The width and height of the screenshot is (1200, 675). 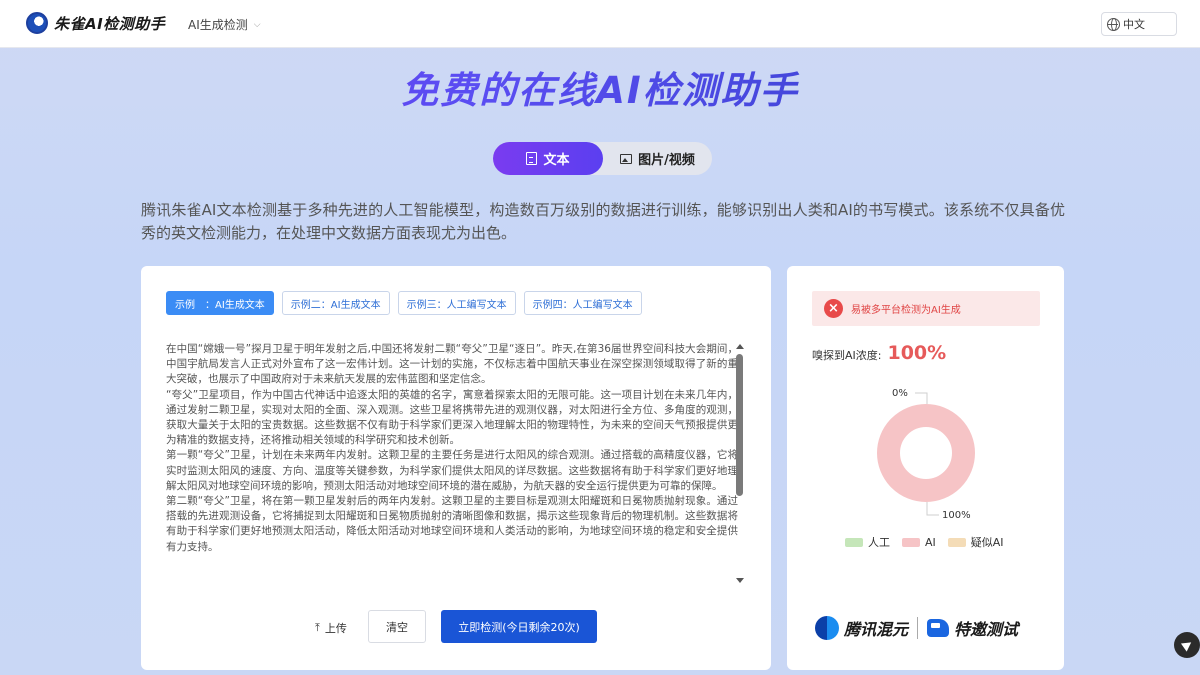 What do you see at coordinates (900, 393) in the screenshot?
I see `donut-label-zero: 0%` at bounding box center [900, 393].